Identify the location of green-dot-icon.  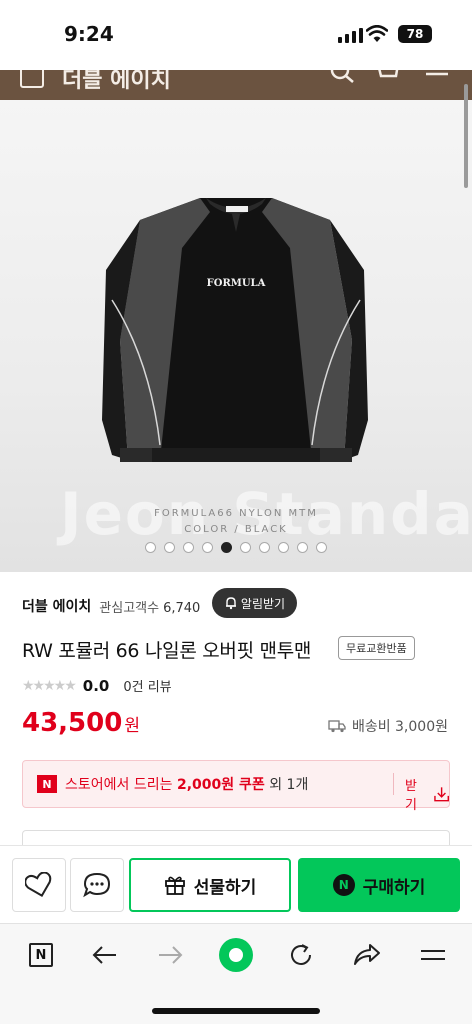
(236, 955).